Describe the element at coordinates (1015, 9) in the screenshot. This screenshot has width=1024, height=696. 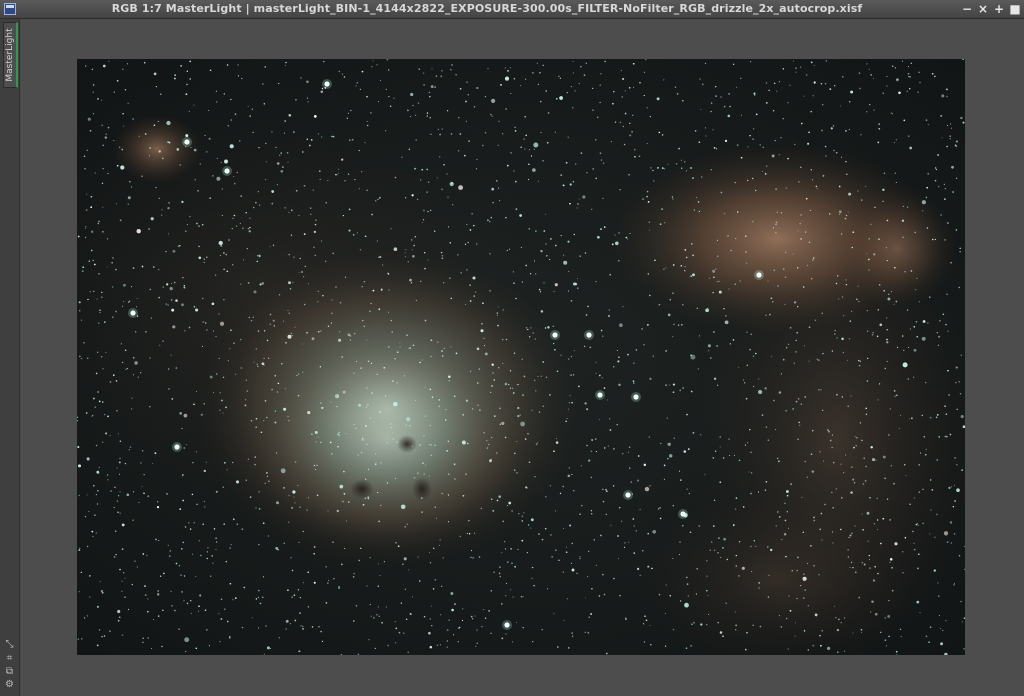
I see `close-button: ■` at that location.